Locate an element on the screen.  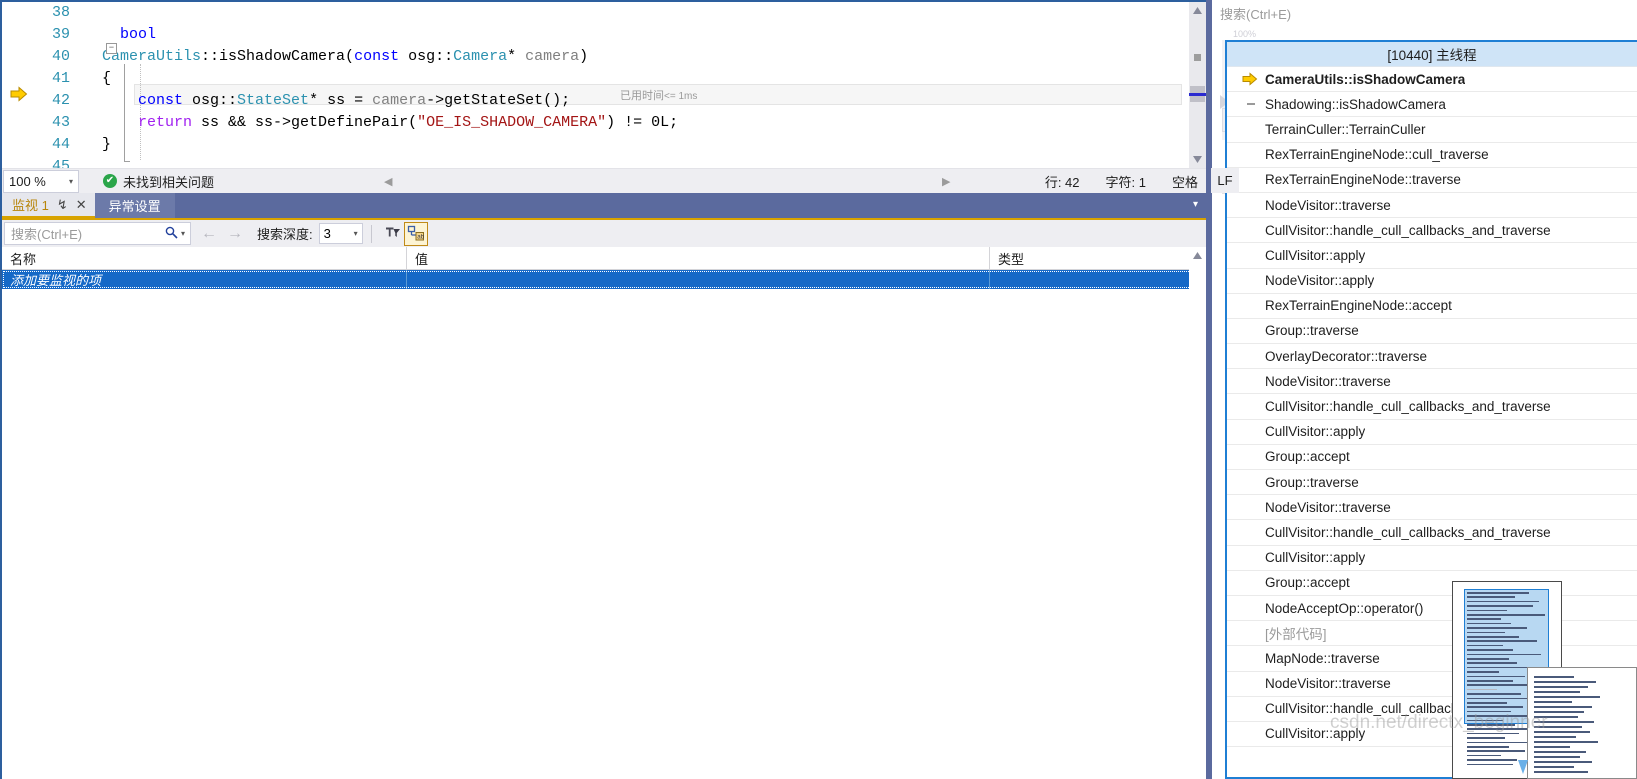
svg-text: ab is located at coordinates (420, 236).